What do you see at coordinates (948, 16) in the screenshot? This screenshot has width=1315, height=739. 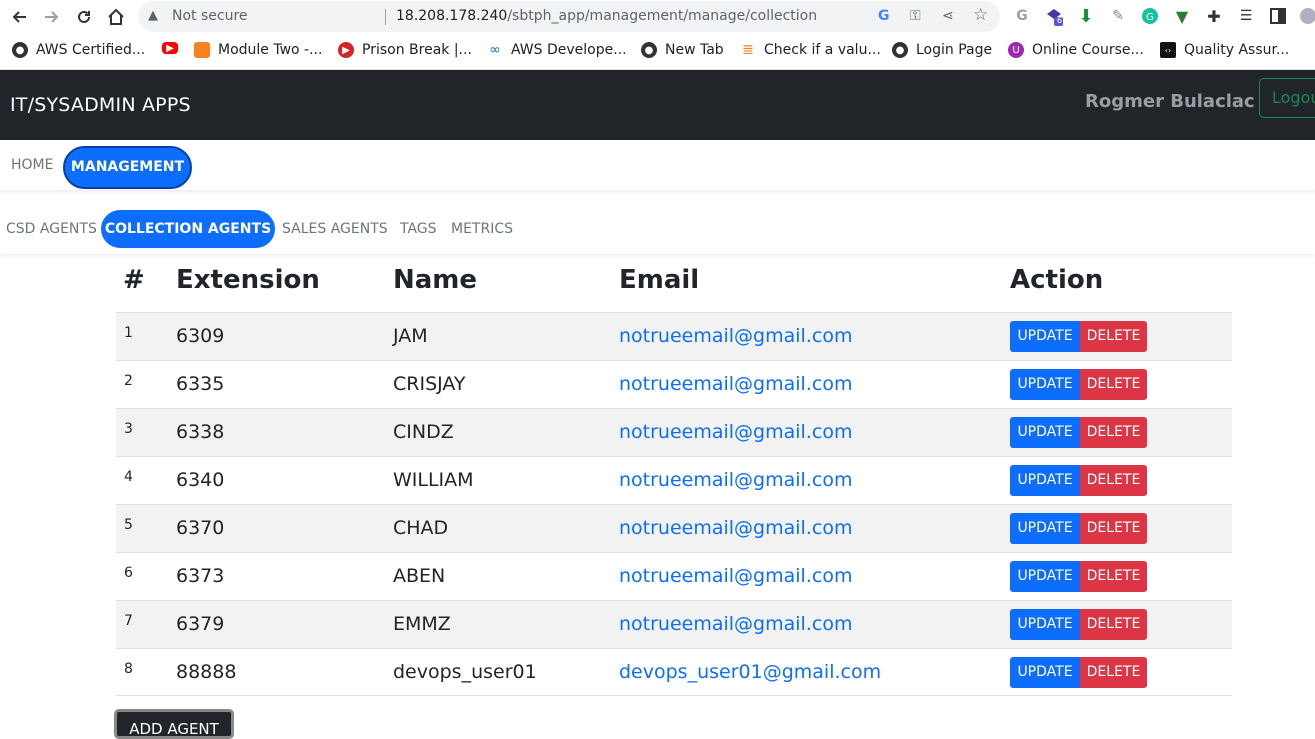 I see `share-icon: ⋖` at bounding box center [948, 16].